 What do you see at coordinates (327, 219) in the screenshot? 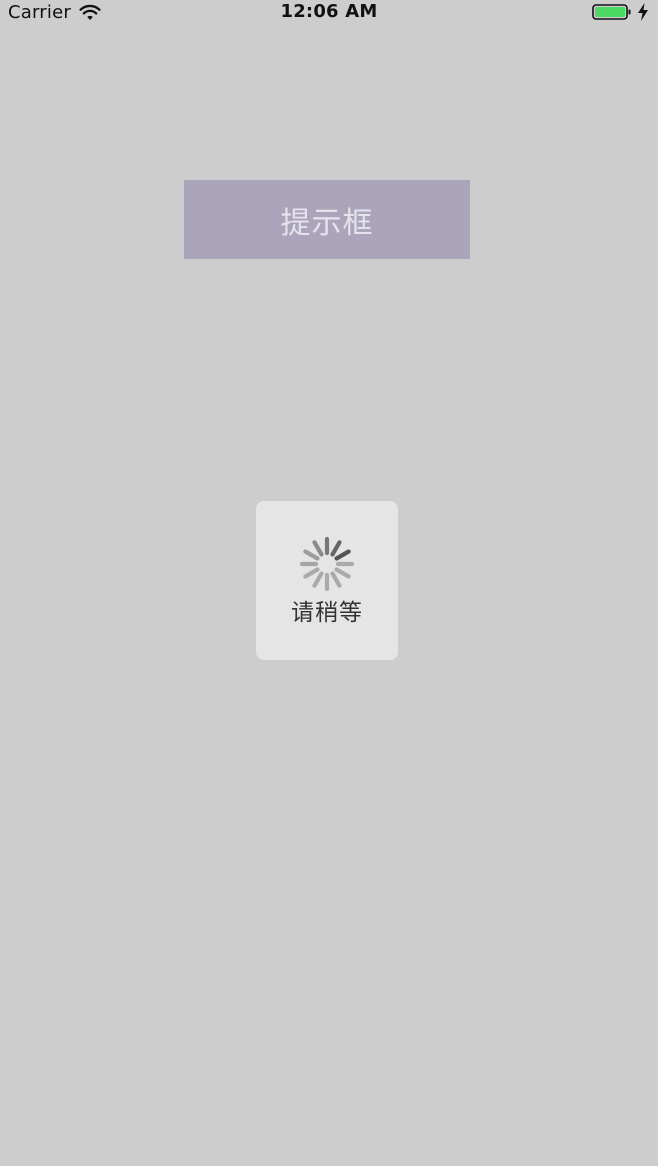
I see `show-alert-button: 提示框` at bounding box center [327, 219].